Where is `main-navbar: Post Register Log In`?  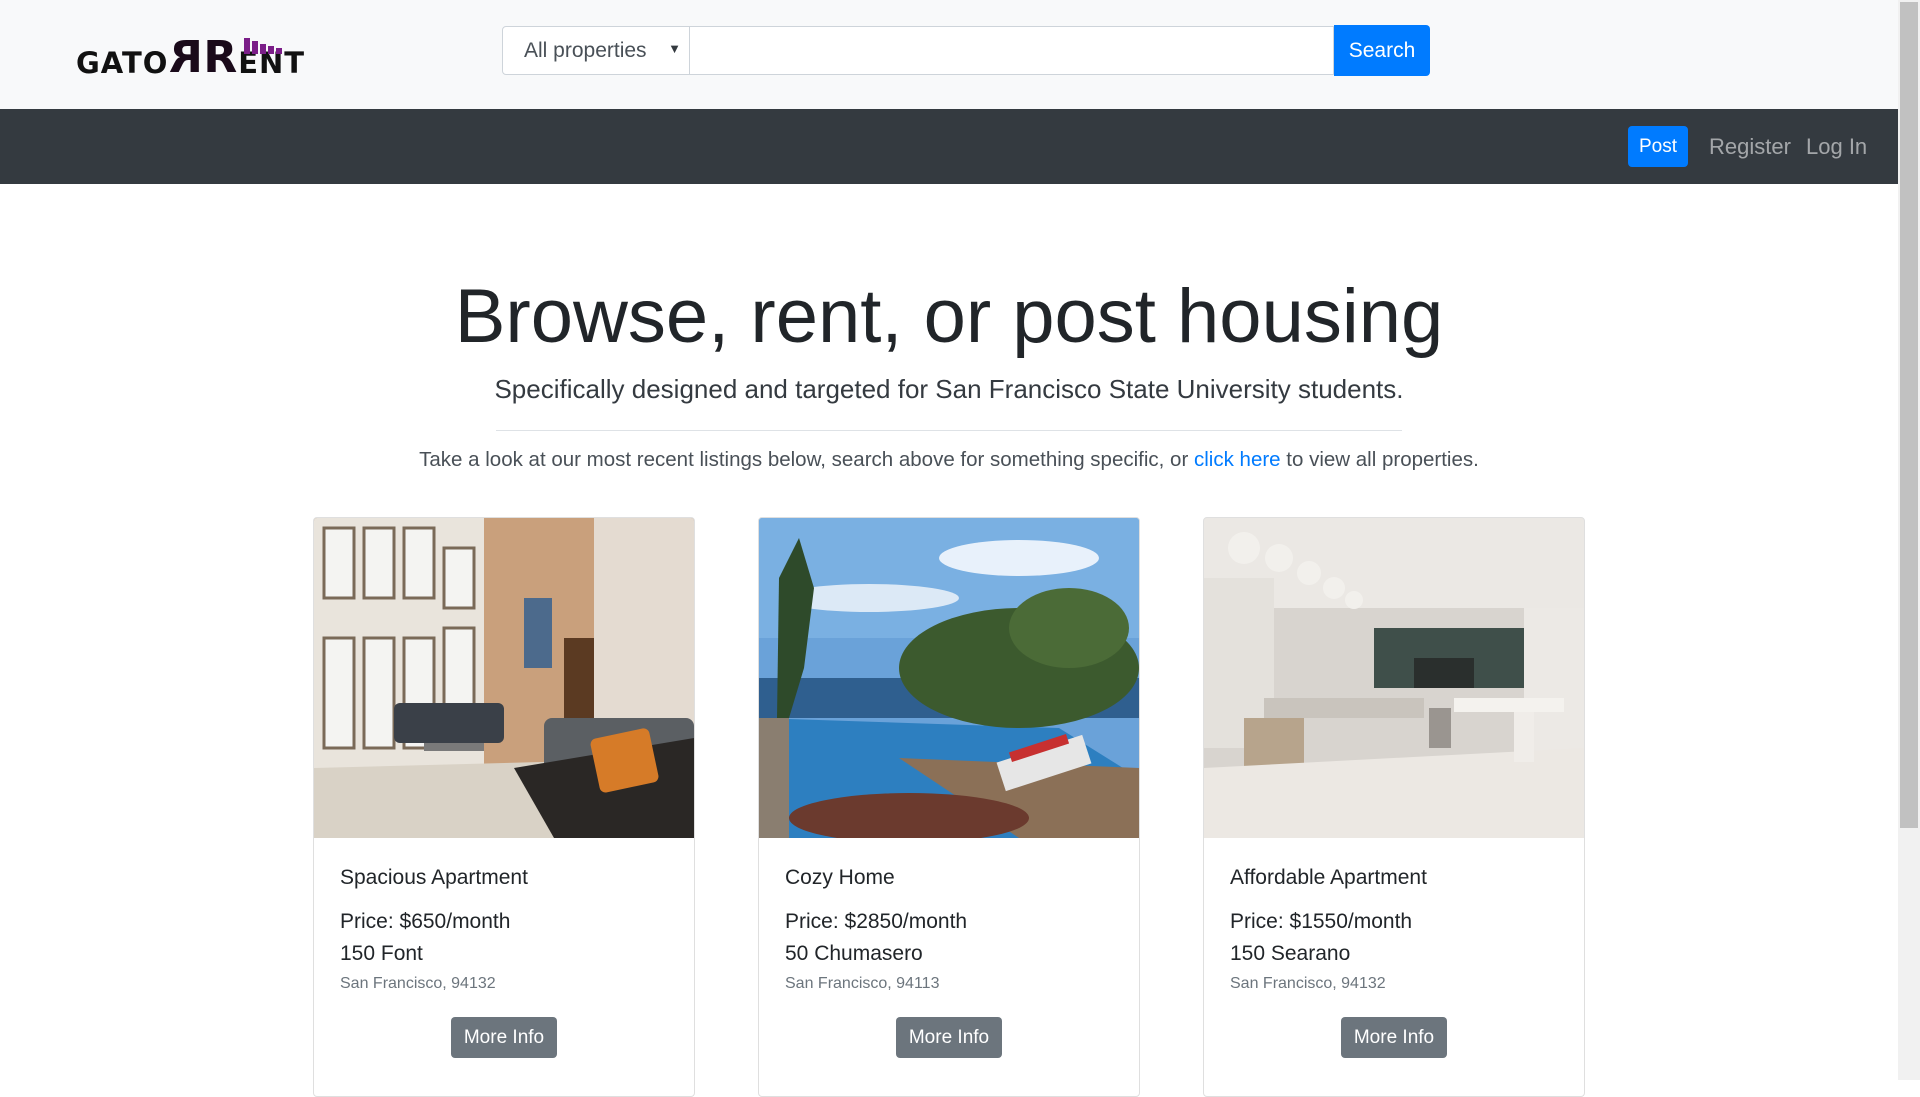 main-navbar: Post Register Log In is located at coordinates (949, 146).